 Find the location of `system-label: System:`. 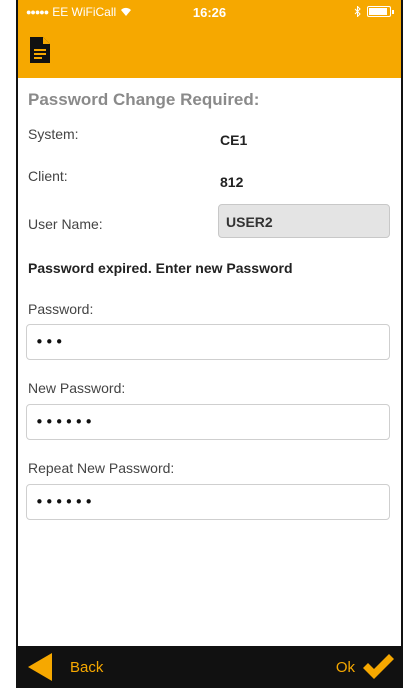

system-label: System: is located at coordinates (53, 134).